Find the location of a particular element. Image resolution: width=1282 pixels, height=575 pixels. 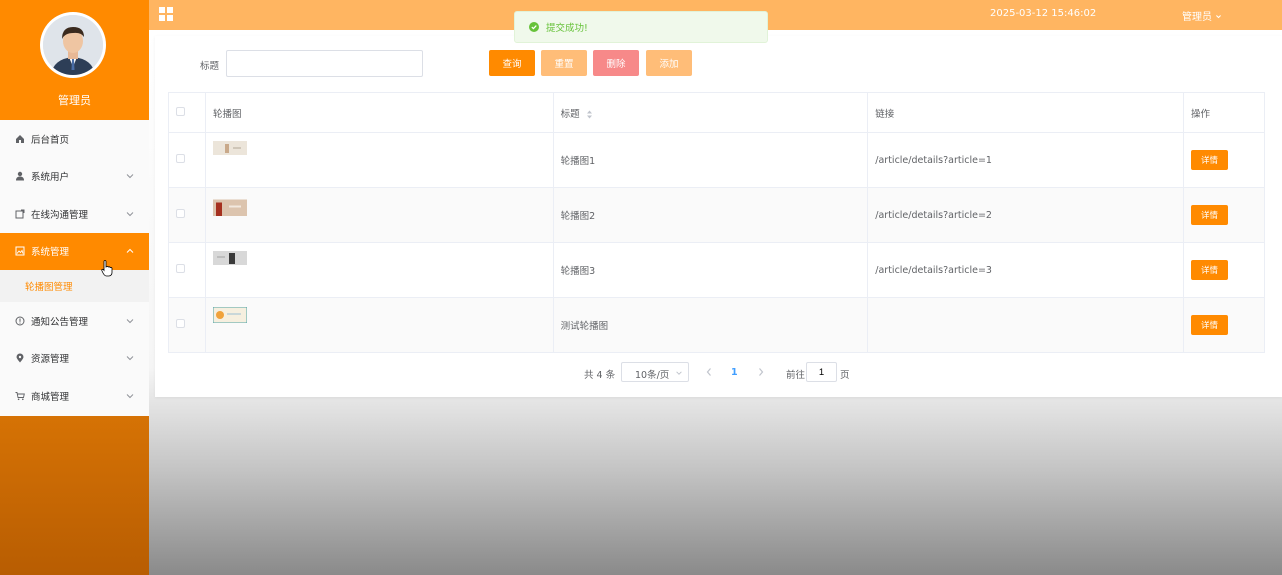

column-header-actions: 操作 is located at coordinates (1224, 112).